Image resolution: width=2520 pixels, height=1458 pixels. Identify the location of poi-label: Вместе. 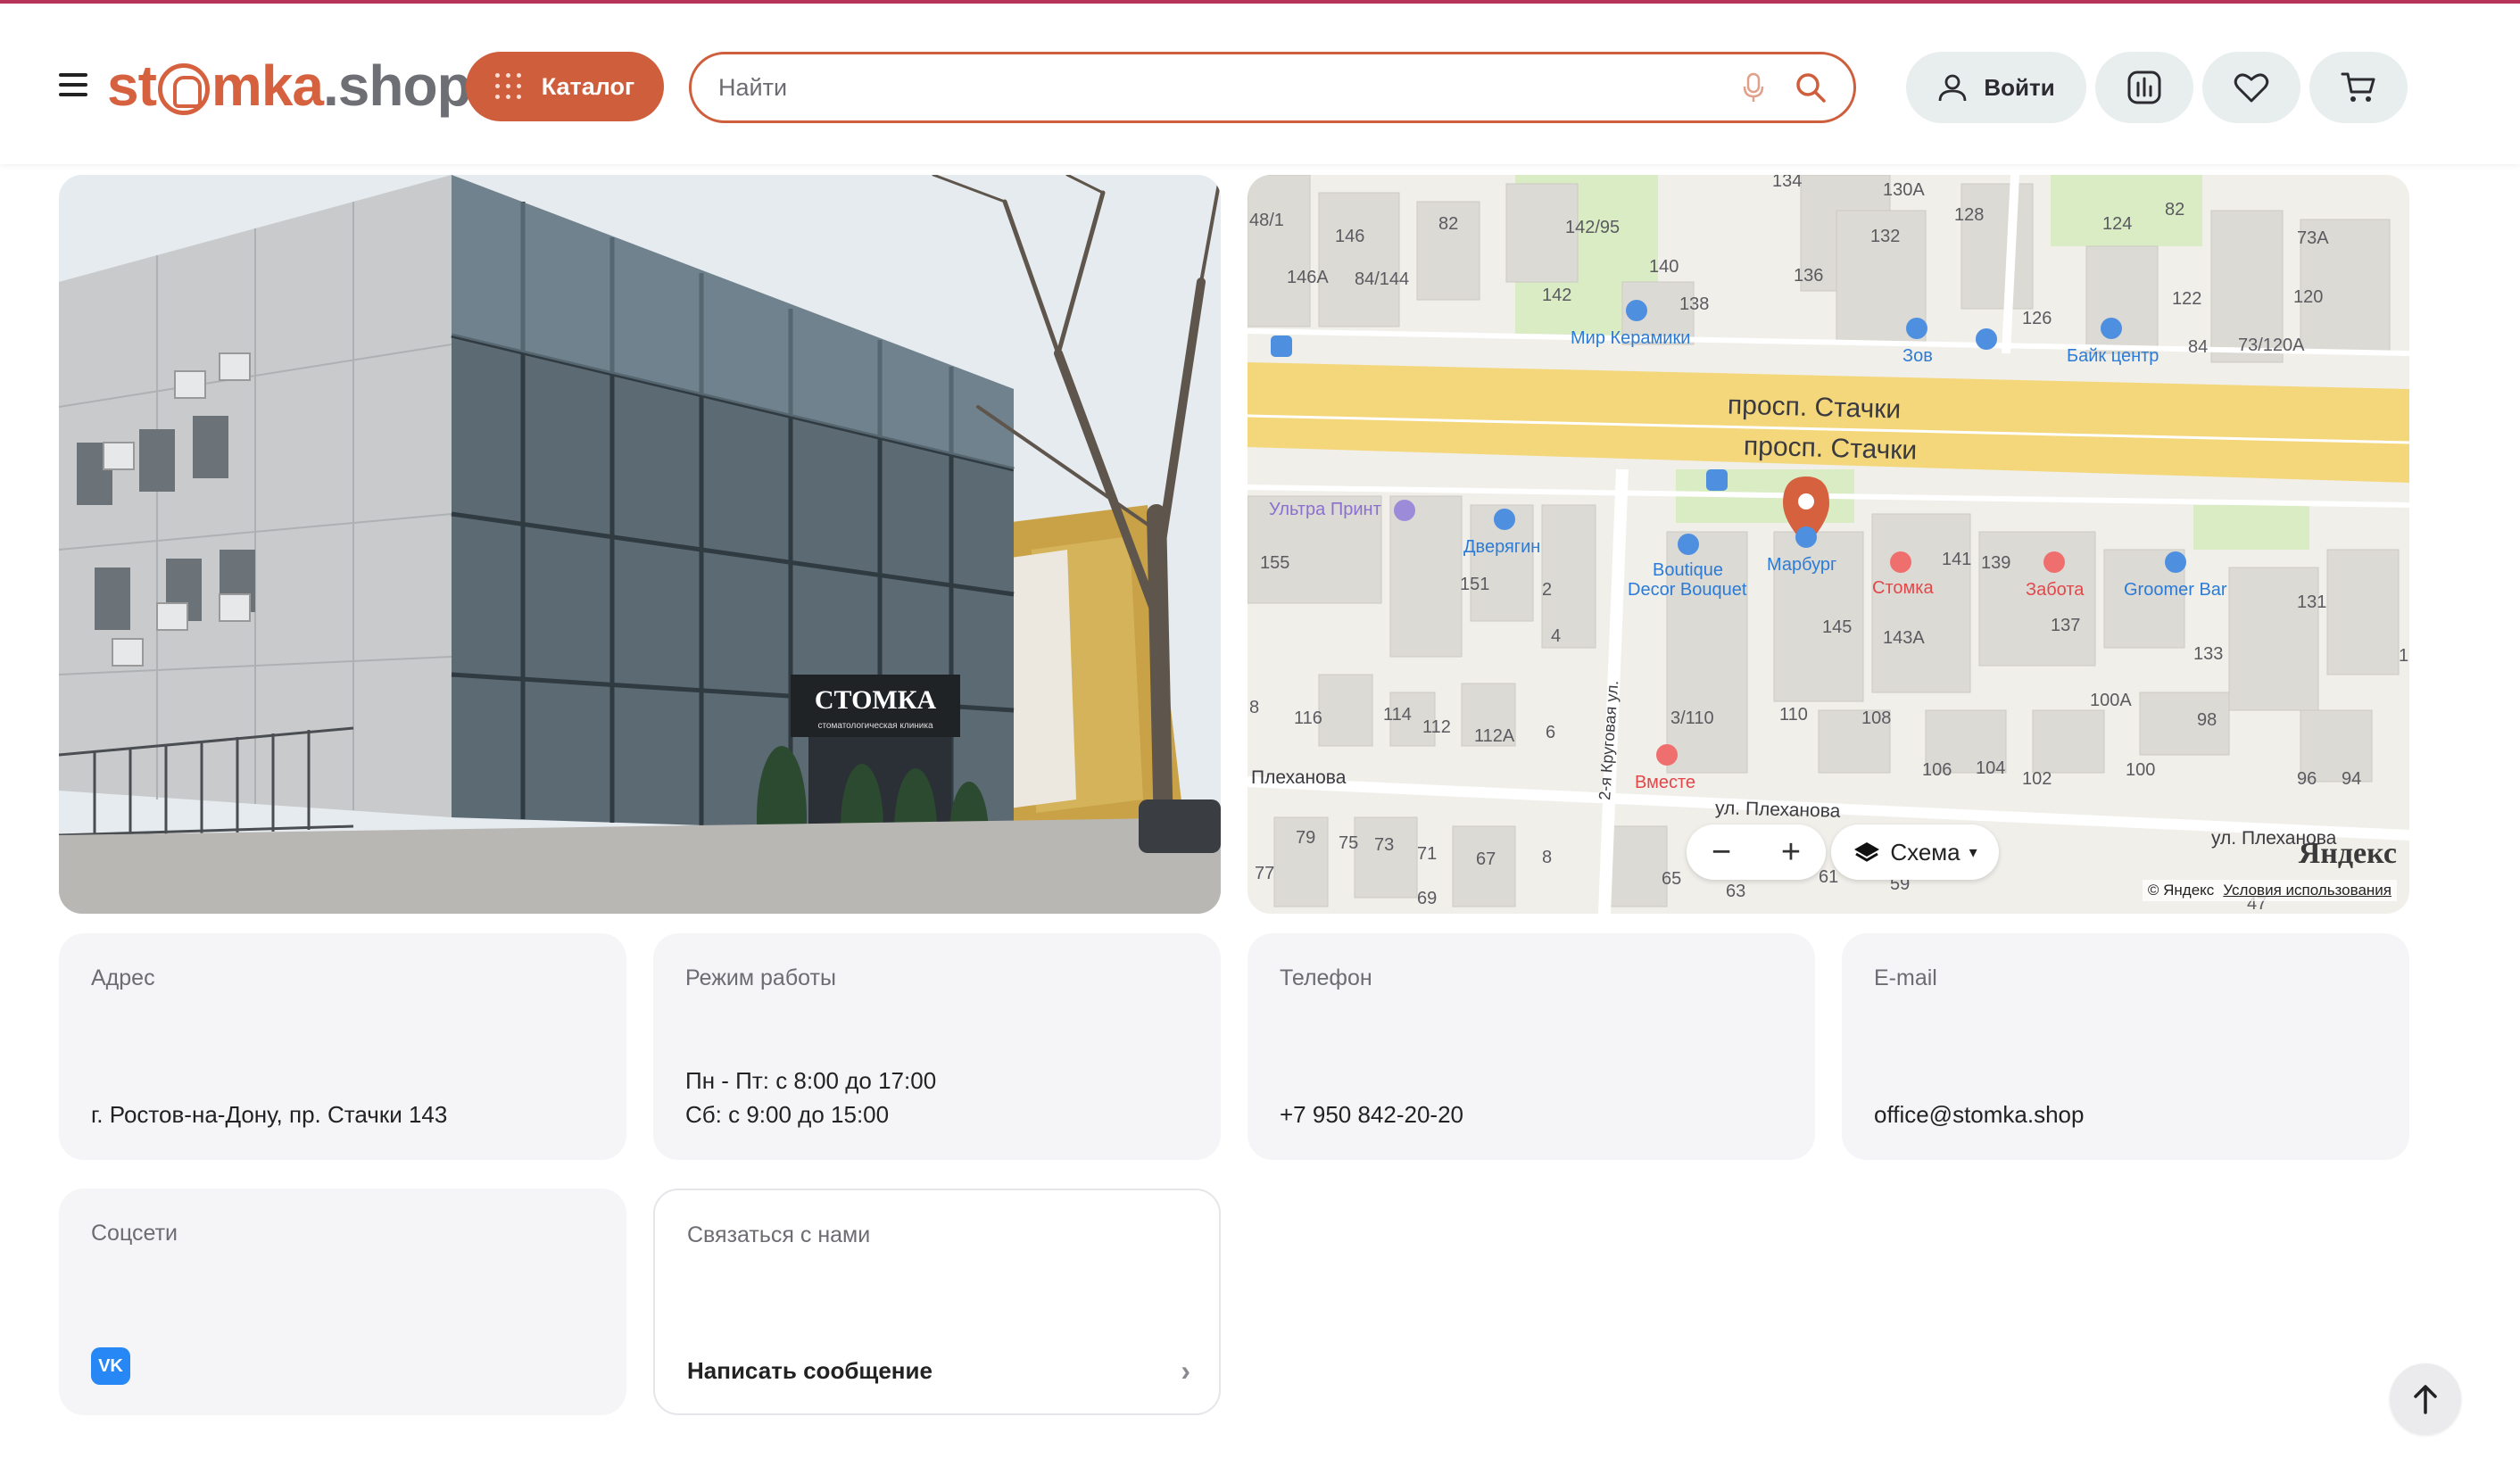
(1665, 783).